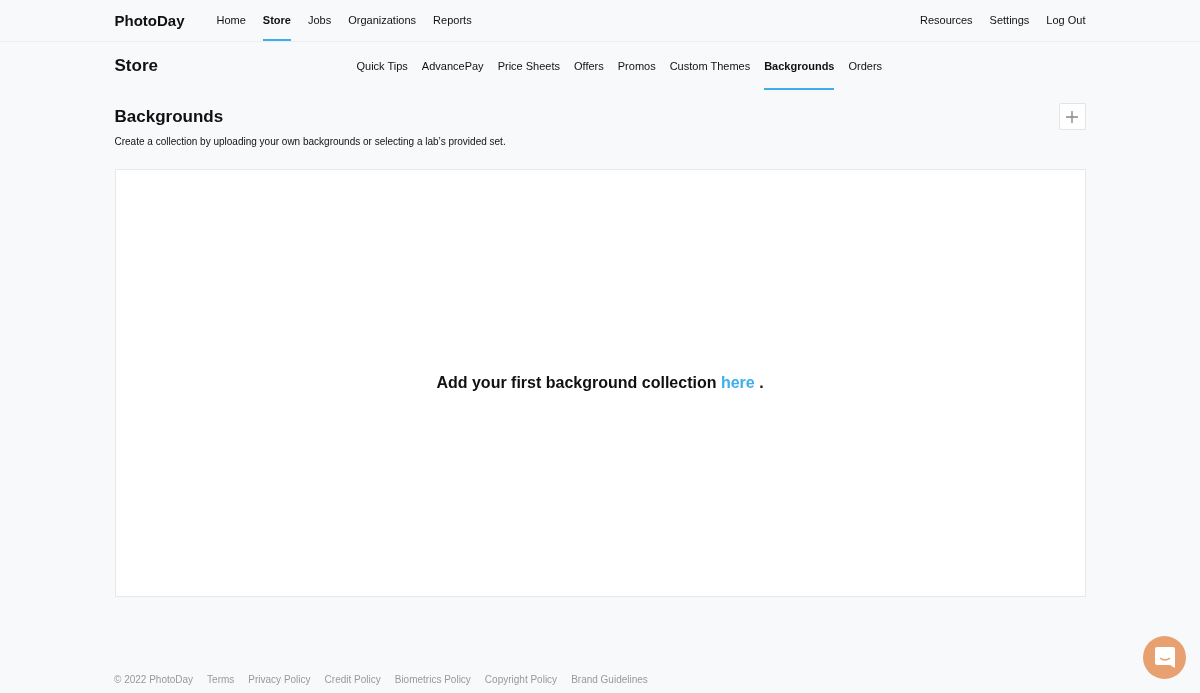 This screenshot has height=693, width=1200. I want to click on section-title: Backgrounds, so click(169, 116).